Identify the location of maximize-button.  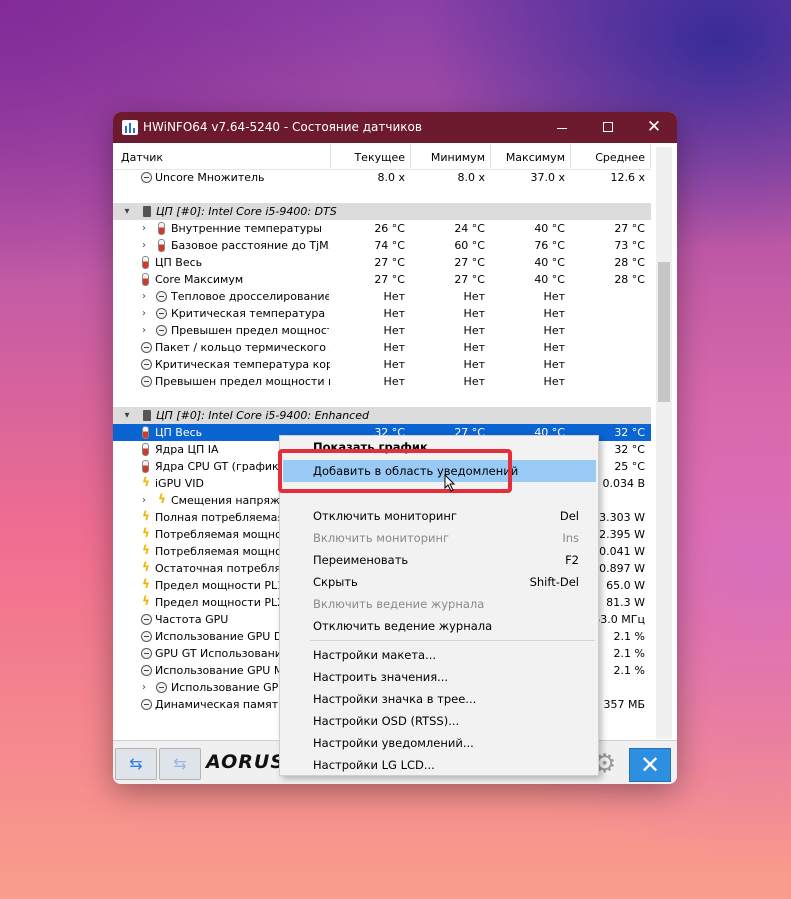
(608, 127).